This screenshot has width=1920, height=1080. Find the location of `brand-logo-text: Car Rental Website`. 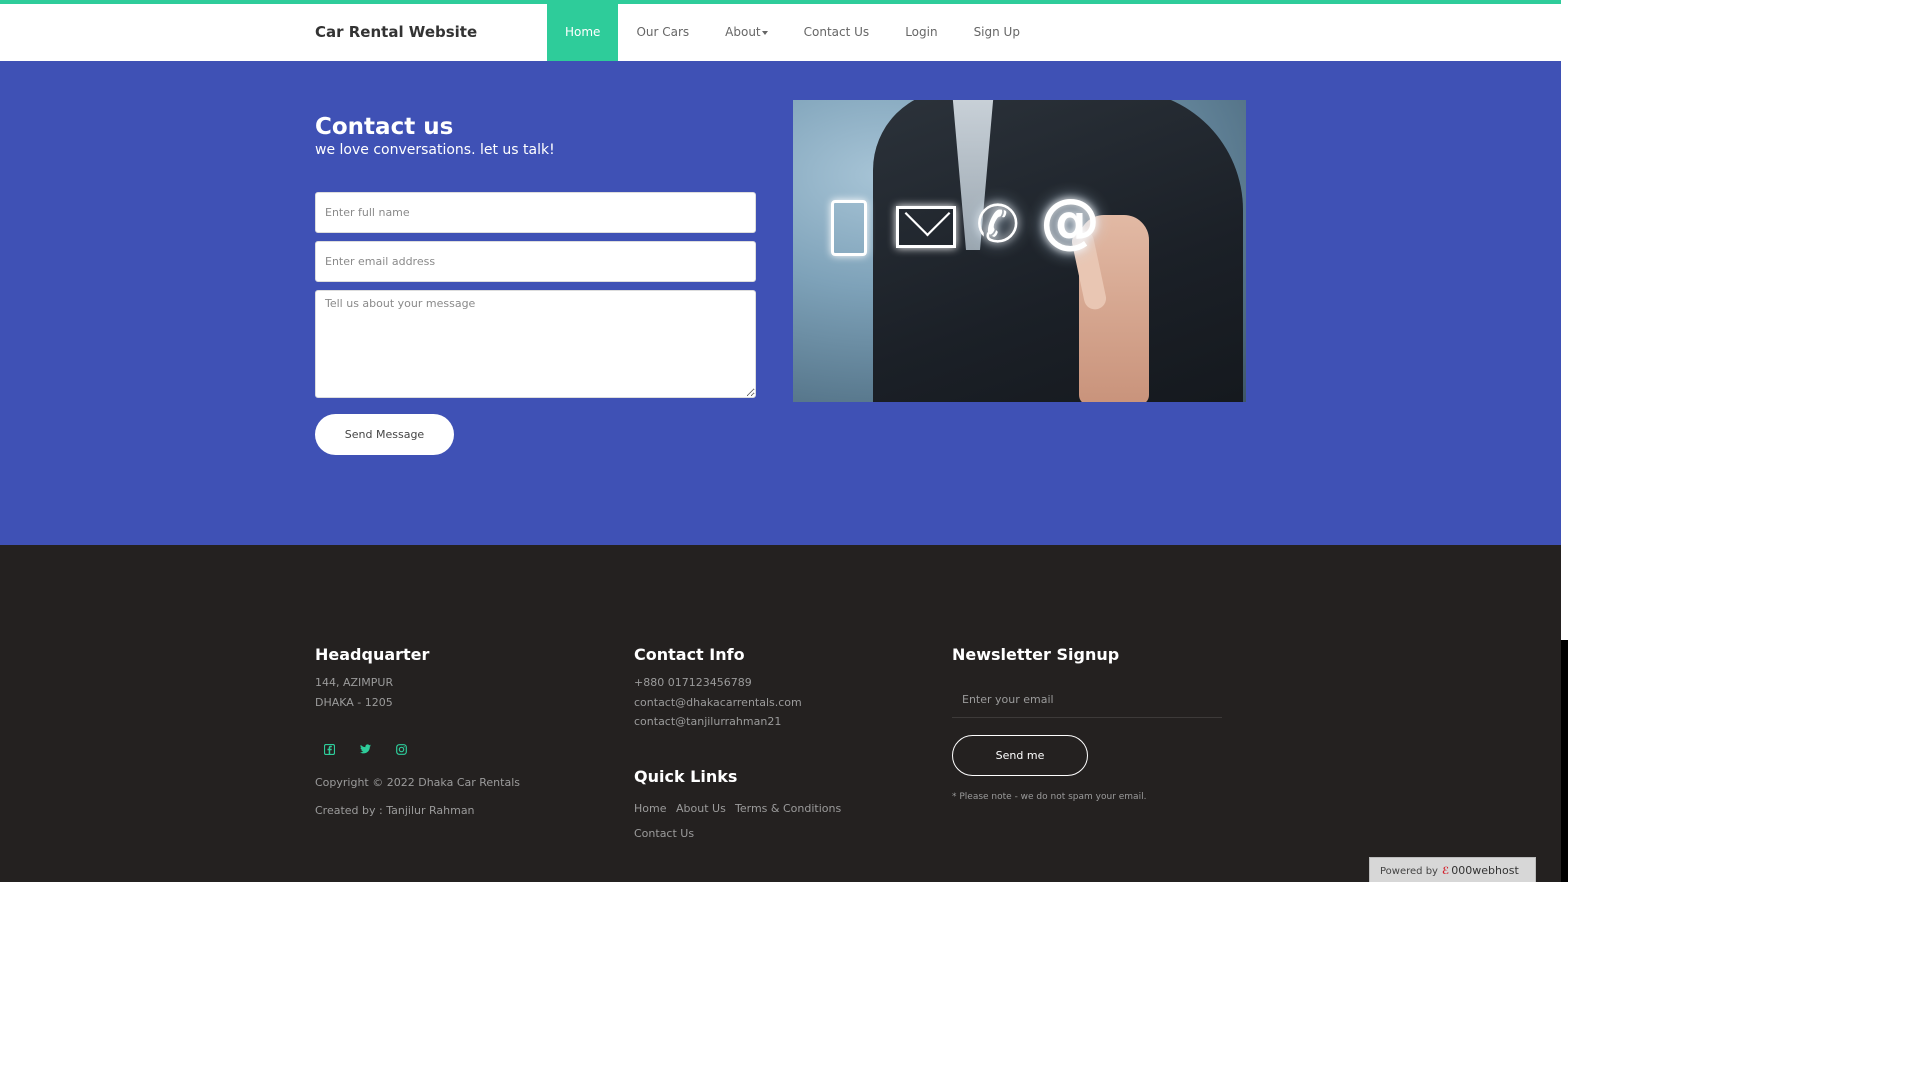

brand-logo-text: Car Rental Website is located at coordinates (396, 32).